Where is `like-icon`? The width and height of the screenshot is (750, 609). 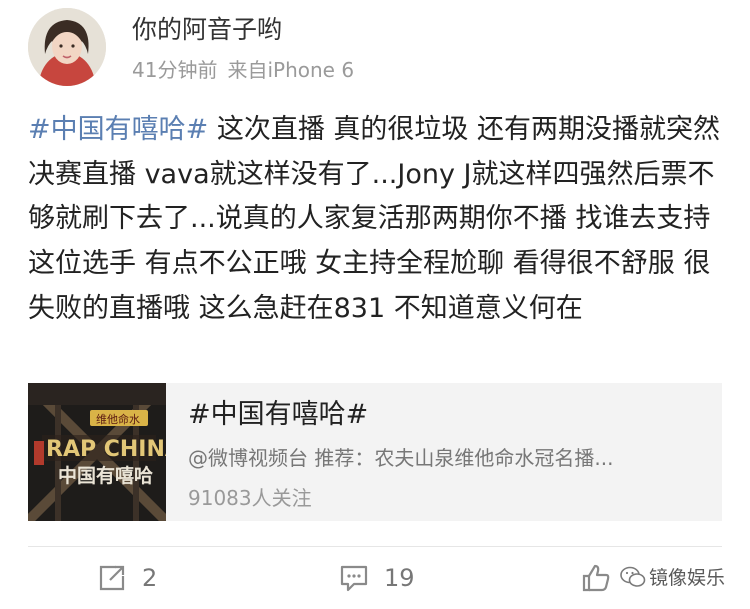 like-icon is located at coordinates (596, 578).